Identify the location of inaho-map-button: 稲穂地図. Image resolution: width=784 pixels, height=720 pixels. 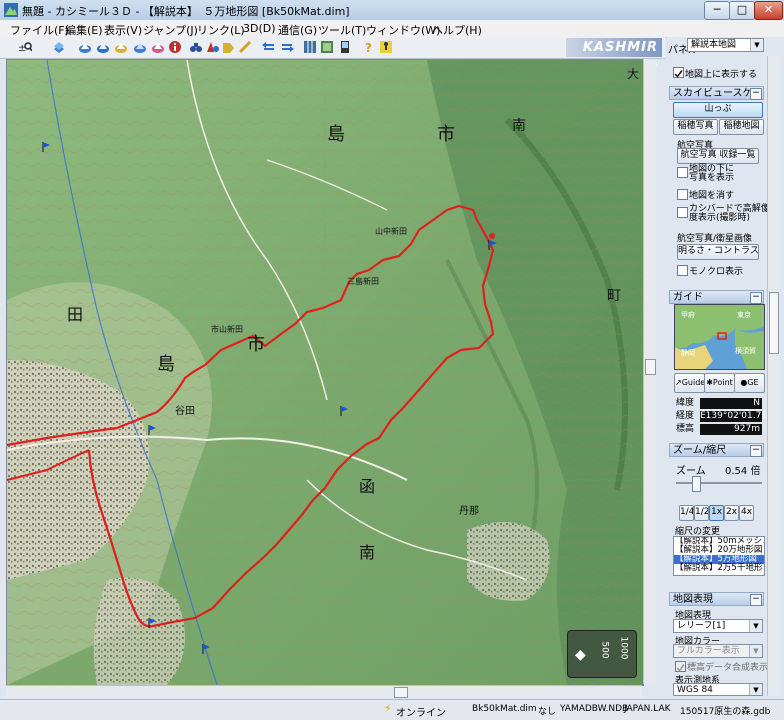
(741, 127).